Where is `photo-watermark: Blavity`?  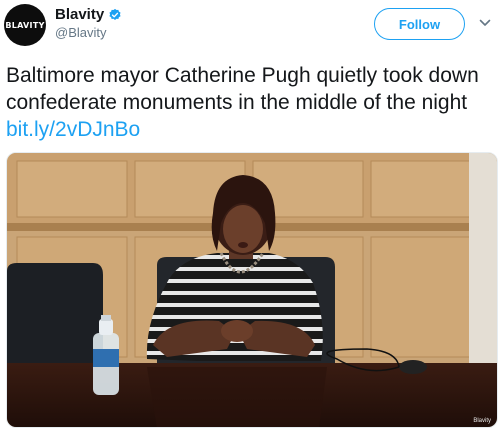
photo-watermark: Blavity is located at coordinates (482, 421).